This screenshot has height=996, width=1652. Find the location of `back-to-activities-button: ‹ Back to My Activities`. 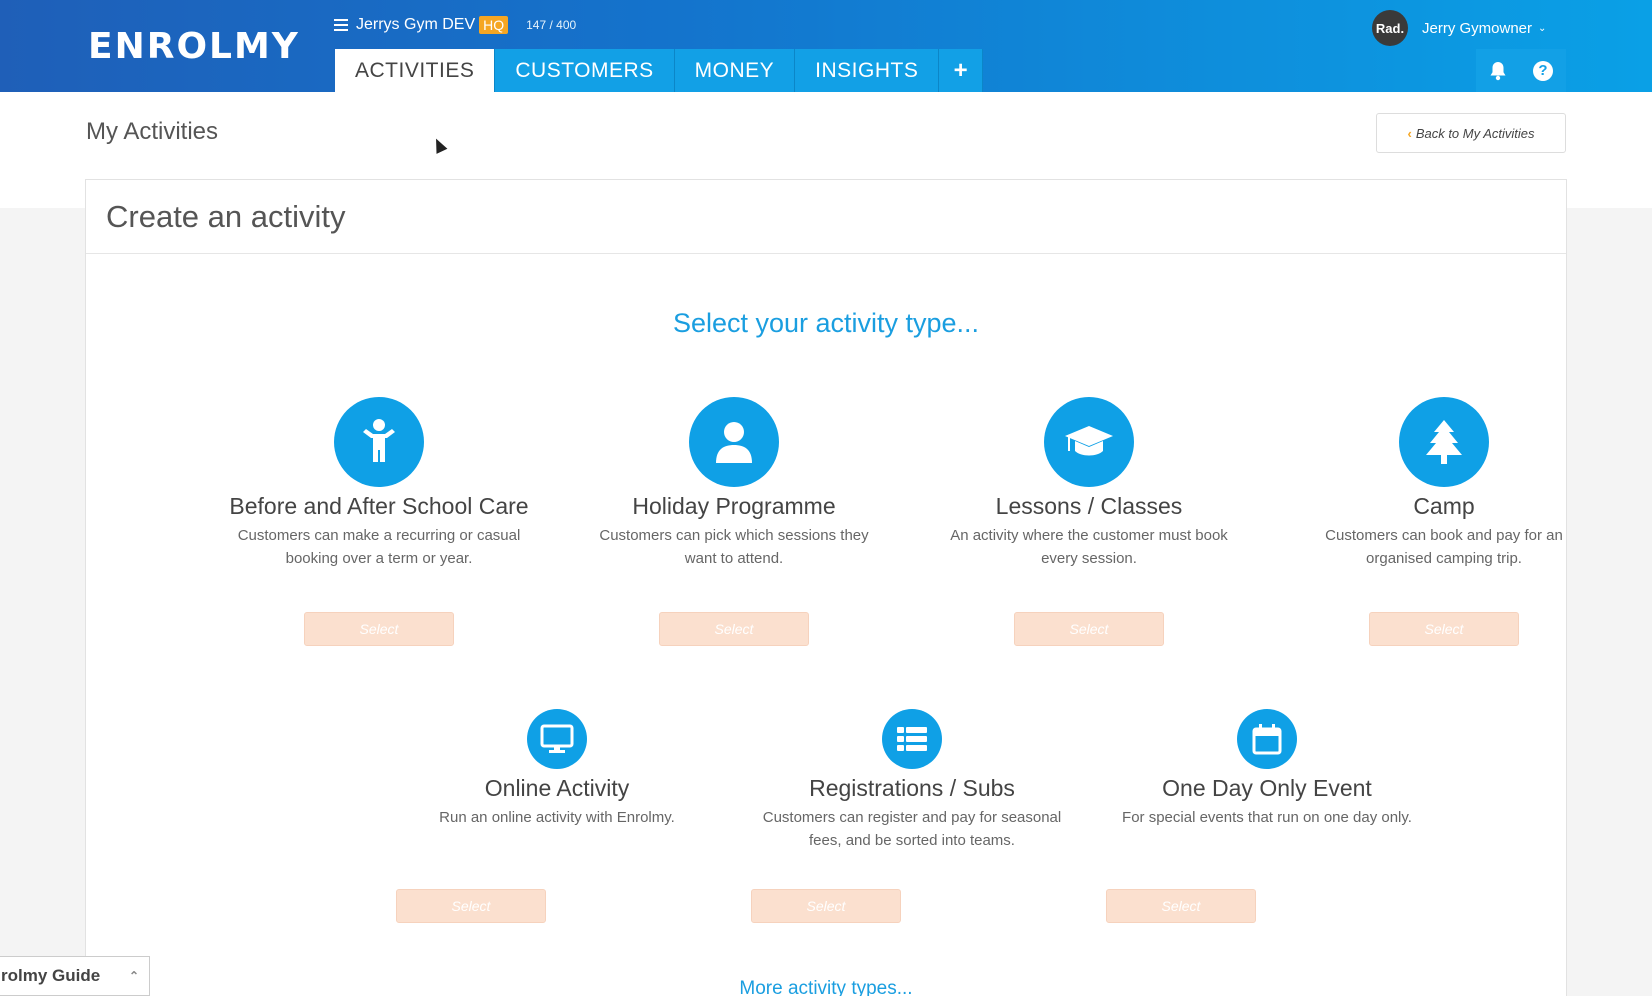

back-to-activities-button: ‹ Back to My Activities is located at coordinates (1471, 133).